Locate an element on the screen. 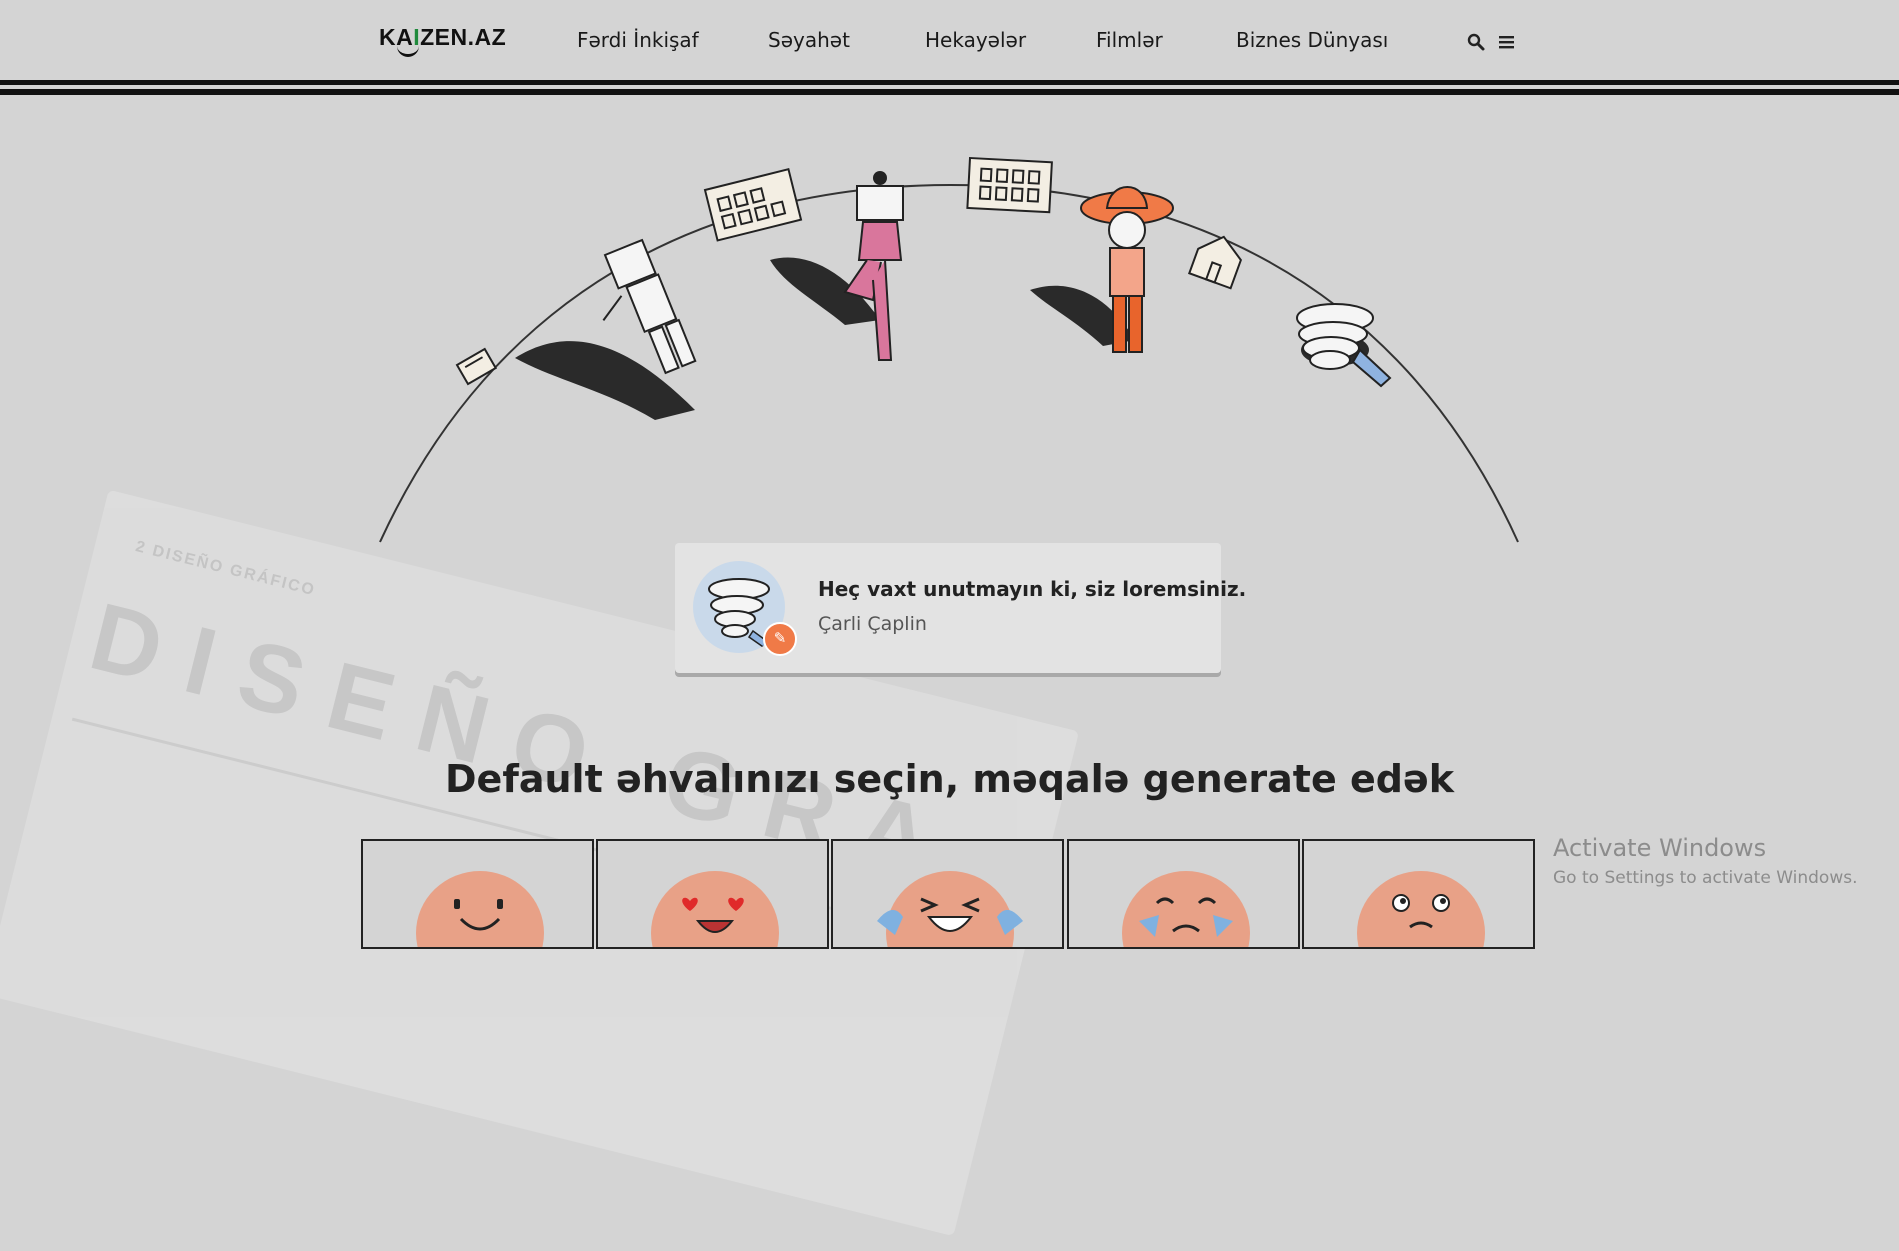 This screenshot has width=1899, height=1251. logo-smile-mark is located at coordinates (408, 51).